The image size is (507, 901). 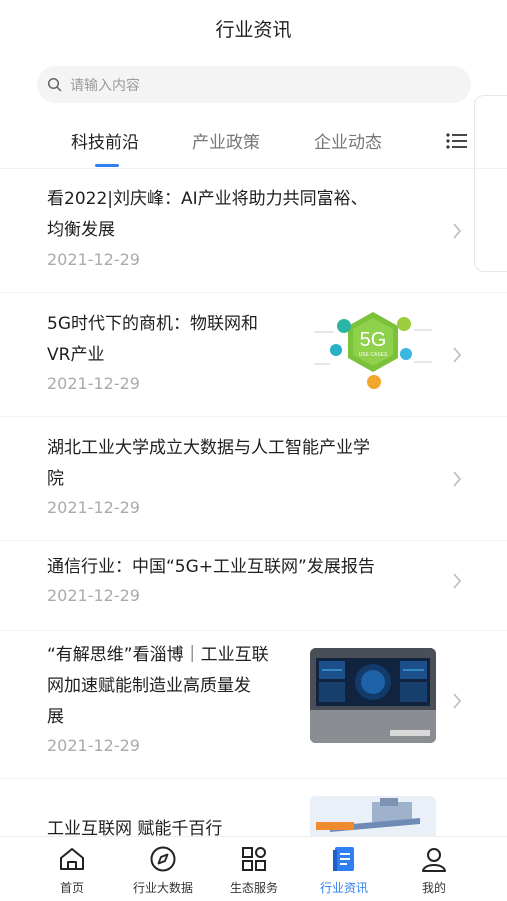 What do you see at coordinates (105, 140) in the screenshot?
I see `tab-tech-frontier: 科技前沿` at bounding box center [105, 140].